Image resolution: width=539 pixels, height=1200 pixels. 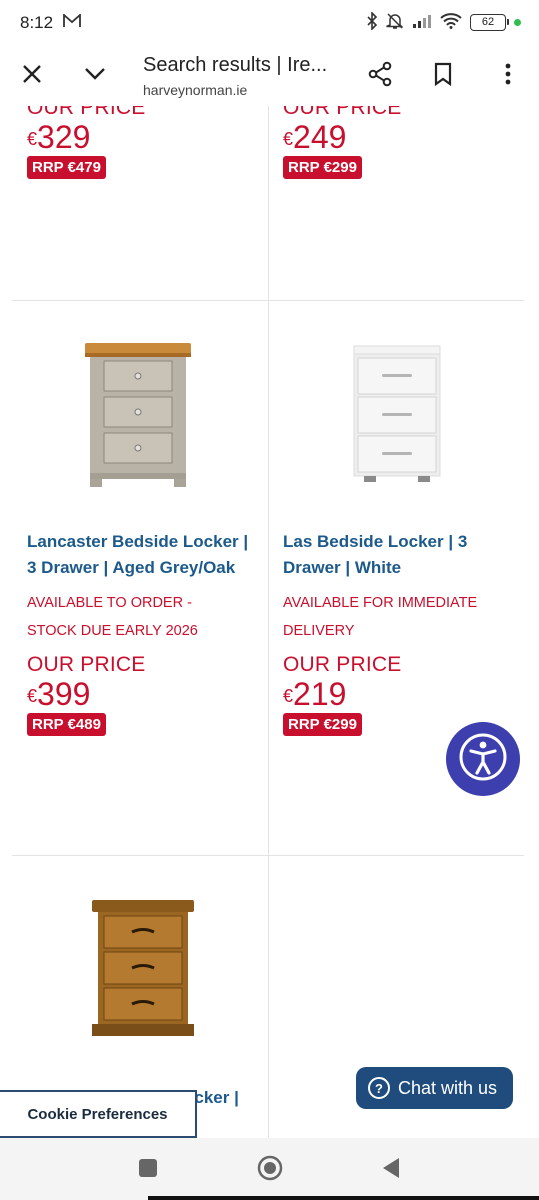 I want to click on question-icon: ?, so click(x=379, y=1088).